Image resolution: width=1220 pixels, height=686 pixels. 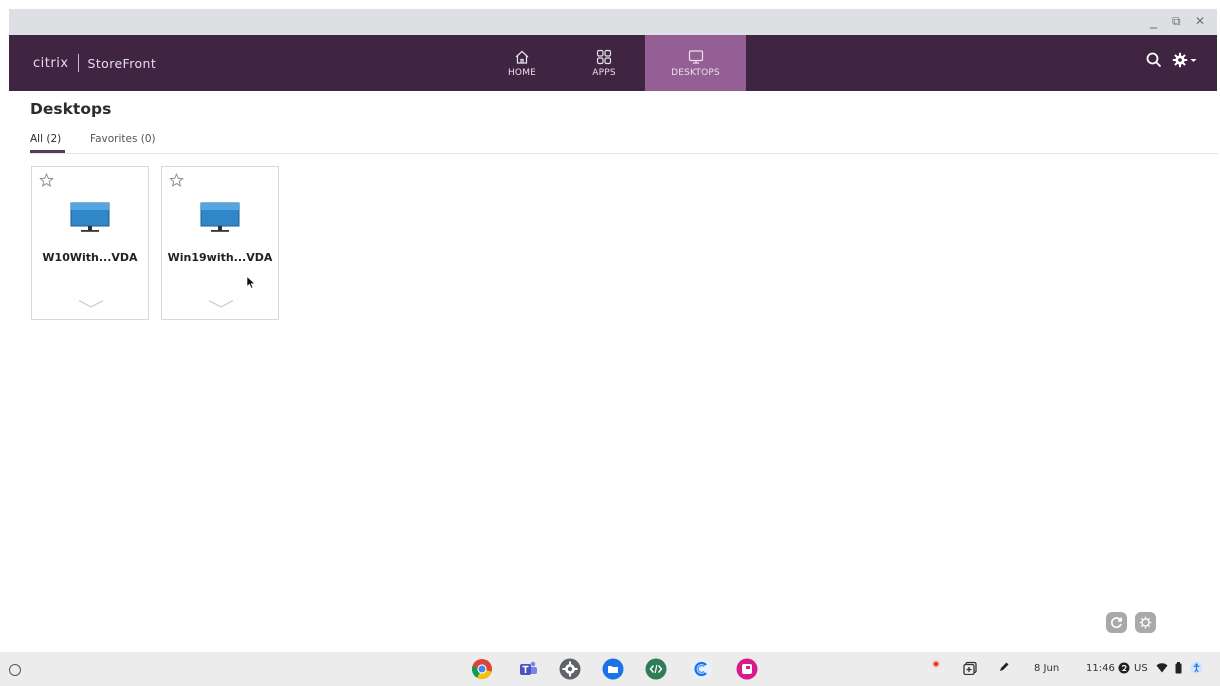 I want to click on mouse-cursor-icon, so click(x=251, y=282).